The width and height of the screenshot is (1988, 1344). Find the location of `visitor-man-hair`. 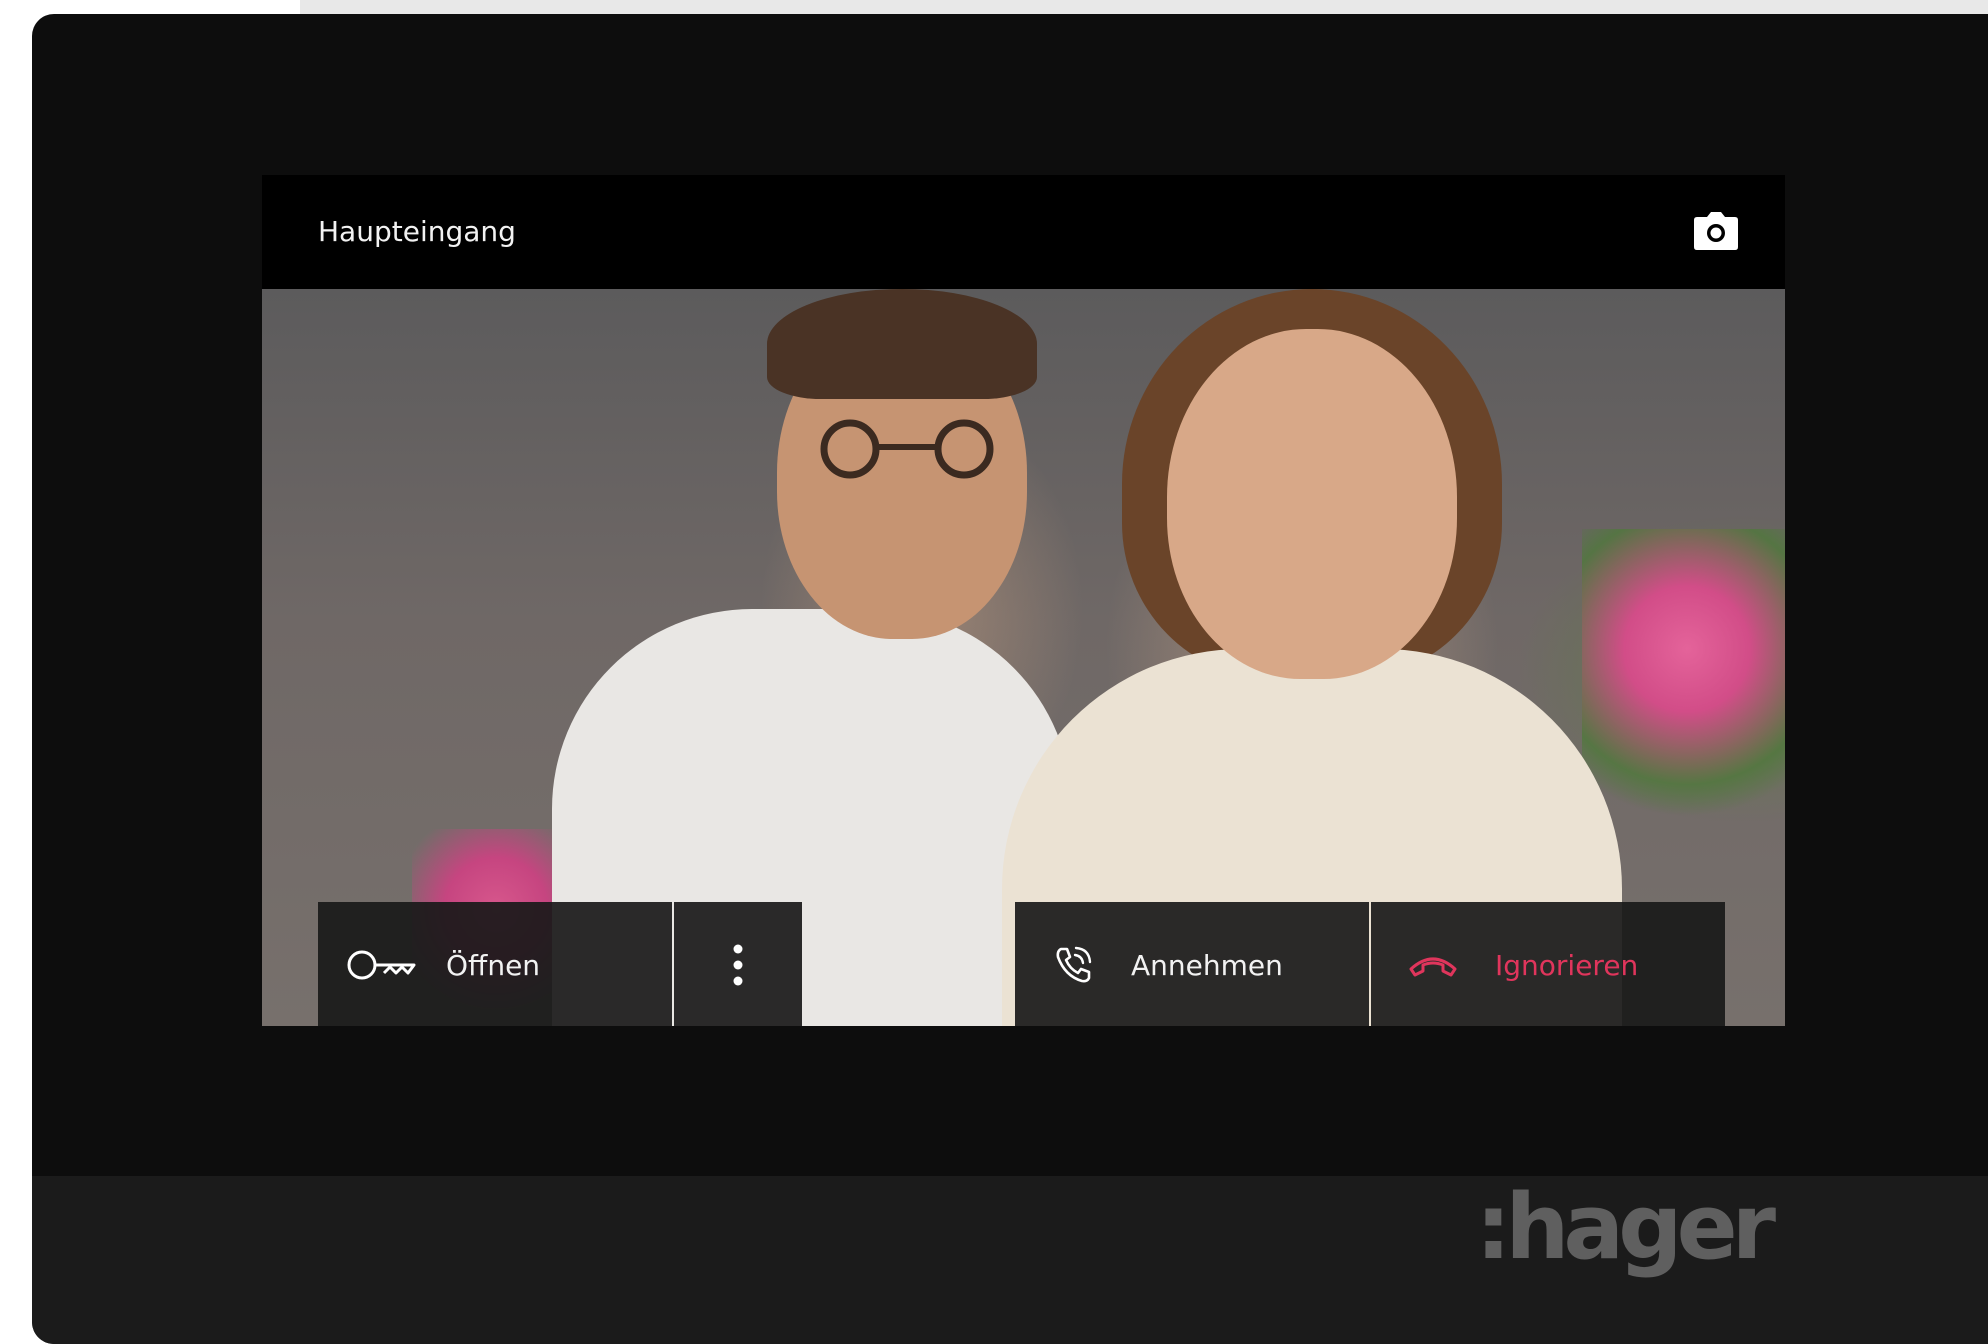

visitor-man-hair is located at coordinates (902, 344).